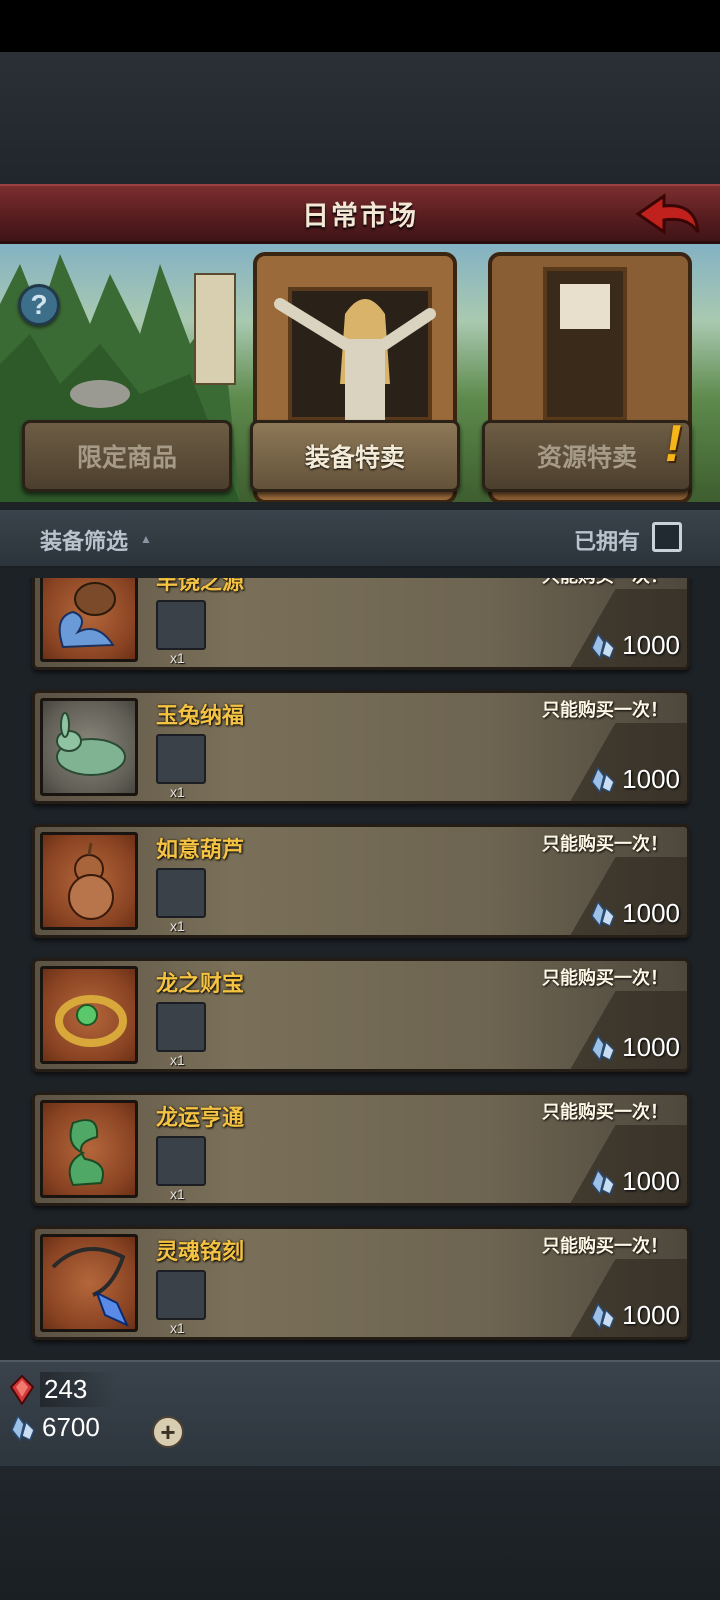 Image resolution: width=720 pixels, height=1600 pixels. I want to click on jade-rabbit-icon, so click(89, 747).